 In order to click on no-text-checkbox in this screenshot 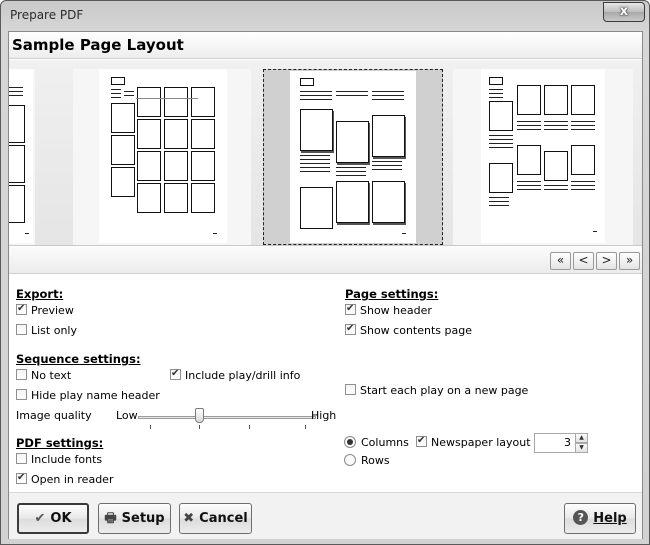, I will do `click(21, 374)`.